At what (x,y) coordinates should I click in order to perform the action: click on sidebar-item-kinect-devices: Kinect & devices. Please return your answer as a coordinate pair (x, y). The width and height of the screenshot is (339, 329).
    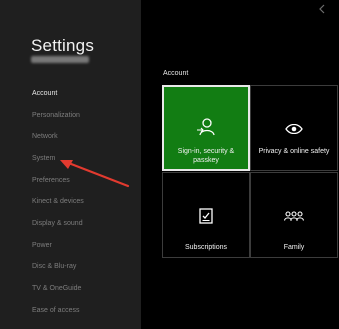
    Looking at the image, I should click on (82, 202).